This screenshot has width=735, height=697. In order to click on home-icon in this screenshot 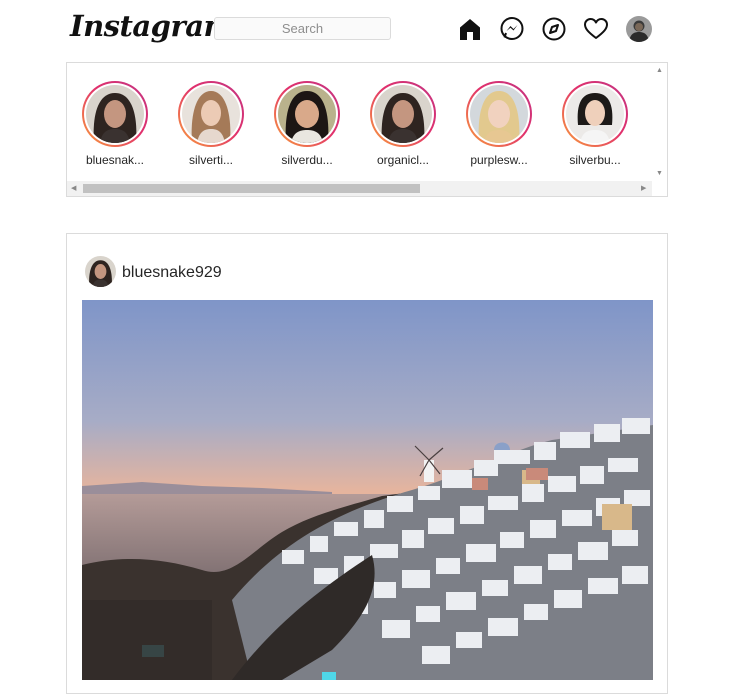, I will do `click(470, 29)`.